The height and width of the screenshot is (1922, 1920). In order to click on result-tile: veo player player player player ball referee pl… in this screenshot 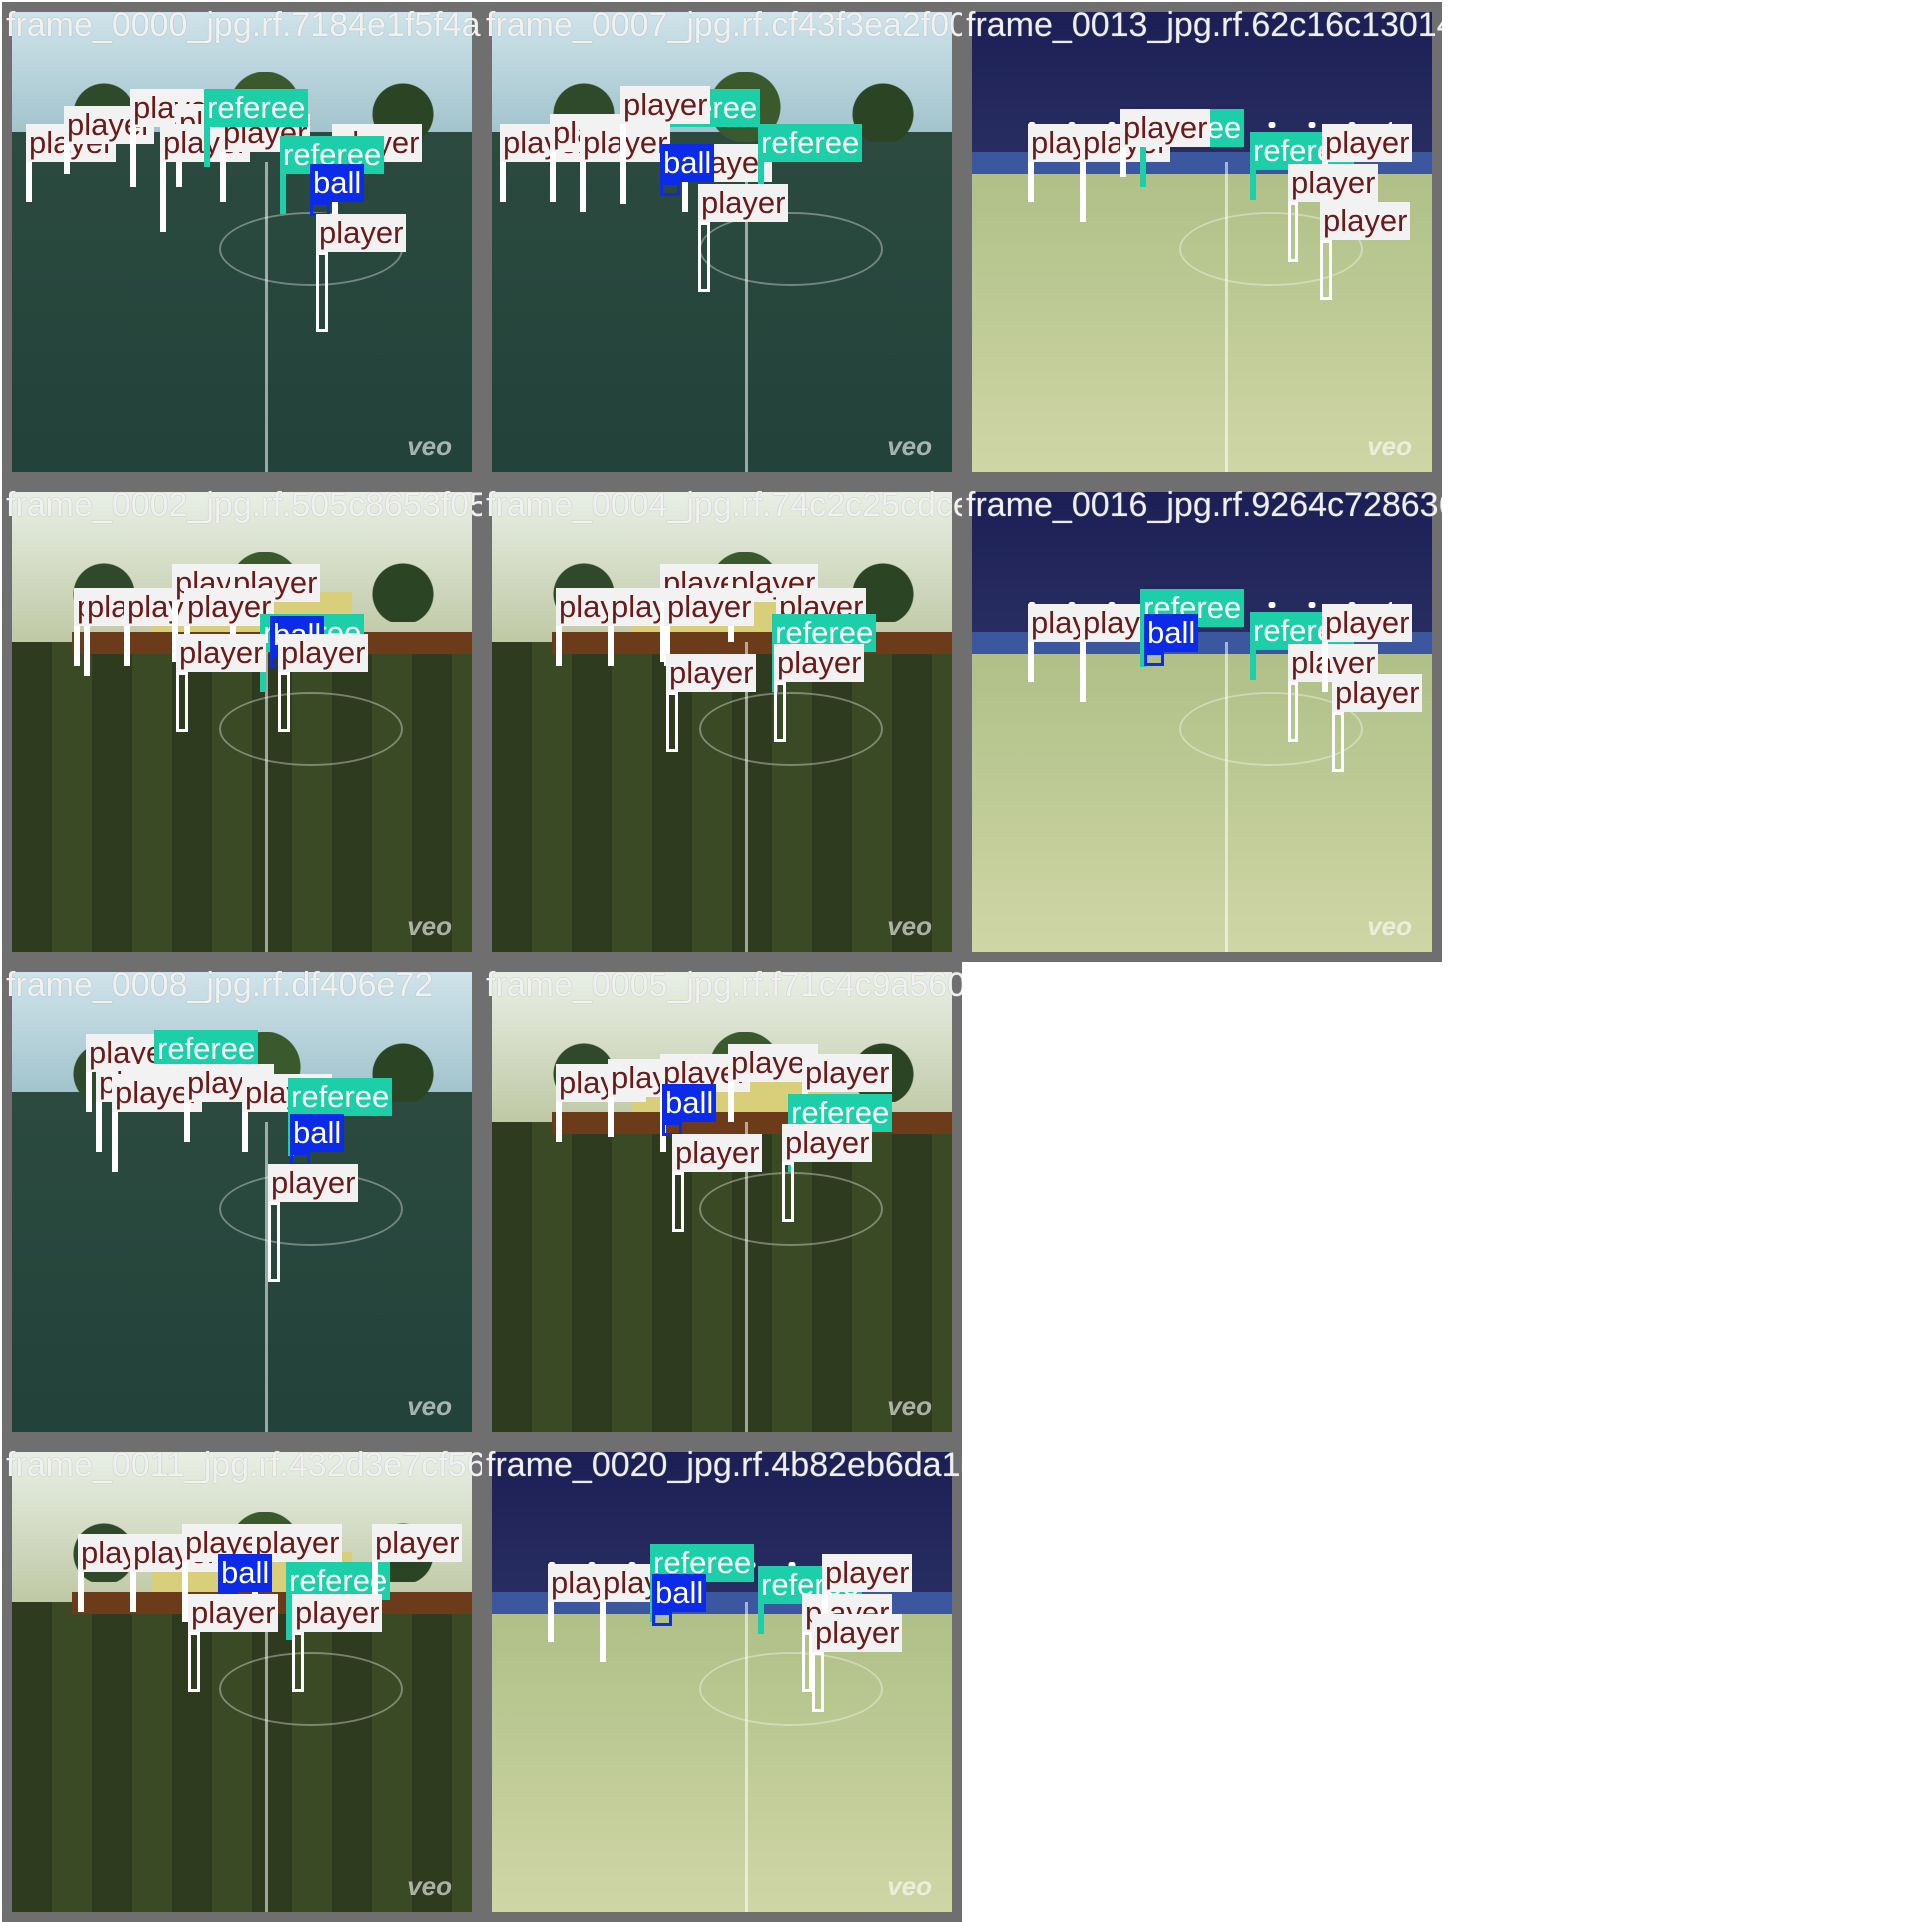, I will do `click(242, 1682)`.